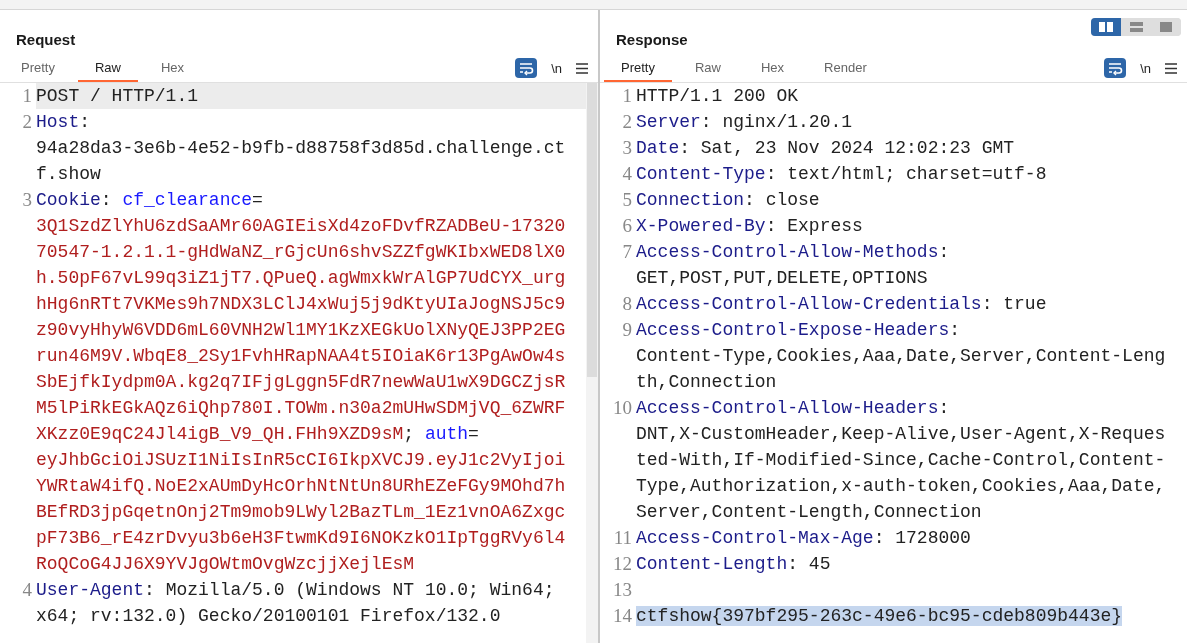 The height and width of the screenshot is (643, 1187). I want to click on cookie-name: cf_clearance, so click(187, 200).